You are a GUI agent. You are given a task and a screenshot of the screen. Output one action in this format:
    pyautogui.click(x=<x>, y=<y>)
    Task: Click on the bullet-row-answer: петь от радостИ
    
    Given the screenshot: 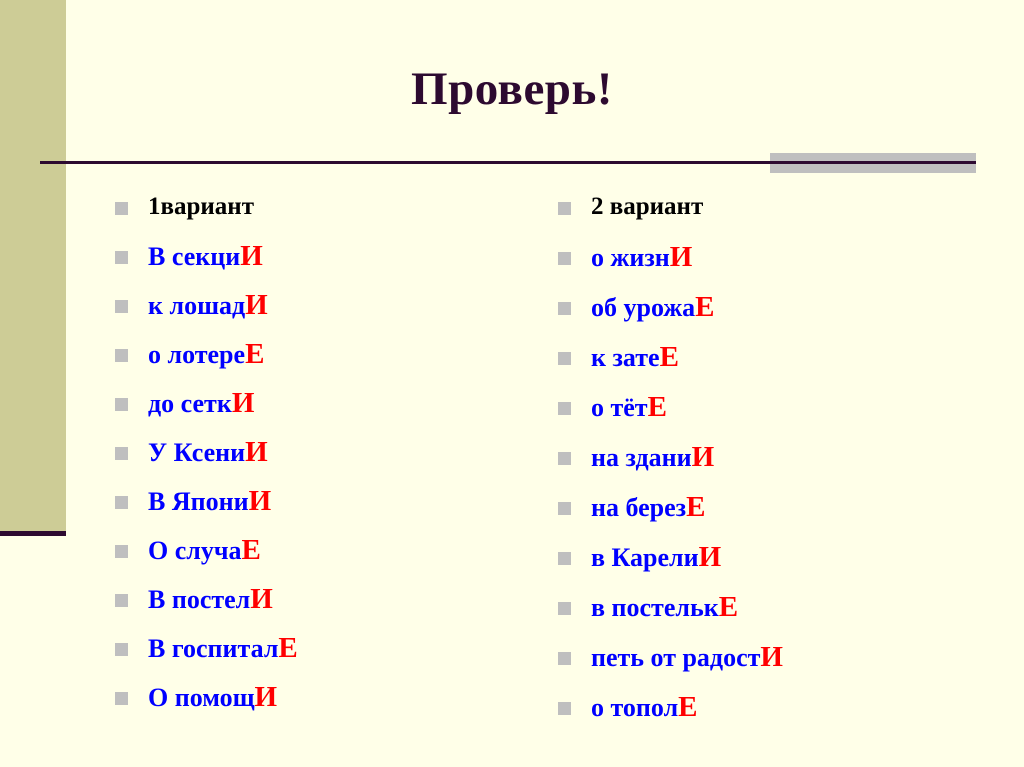 What is the action you would take?
    pyautogui.click(x=670, y=665)
    